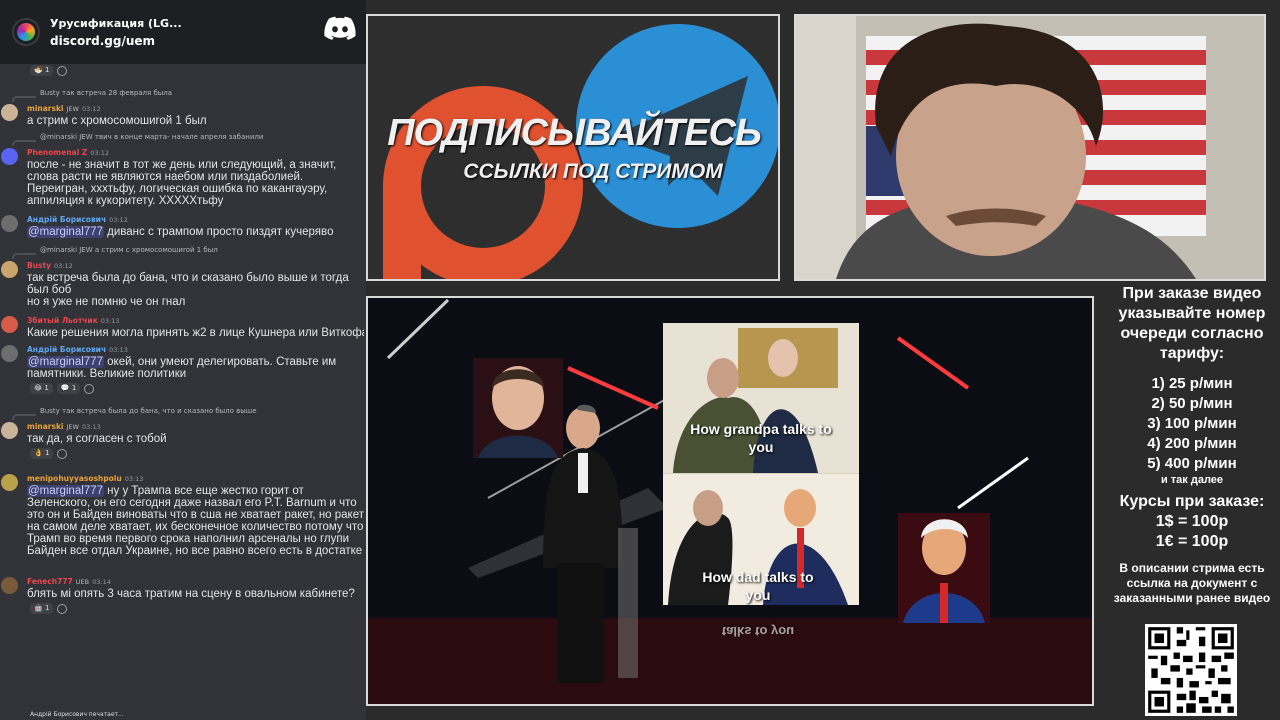  Describe the element at coordinates (1192, 541) in the screenshot. I see `rate-eur: 1€ = 100р` at that location.